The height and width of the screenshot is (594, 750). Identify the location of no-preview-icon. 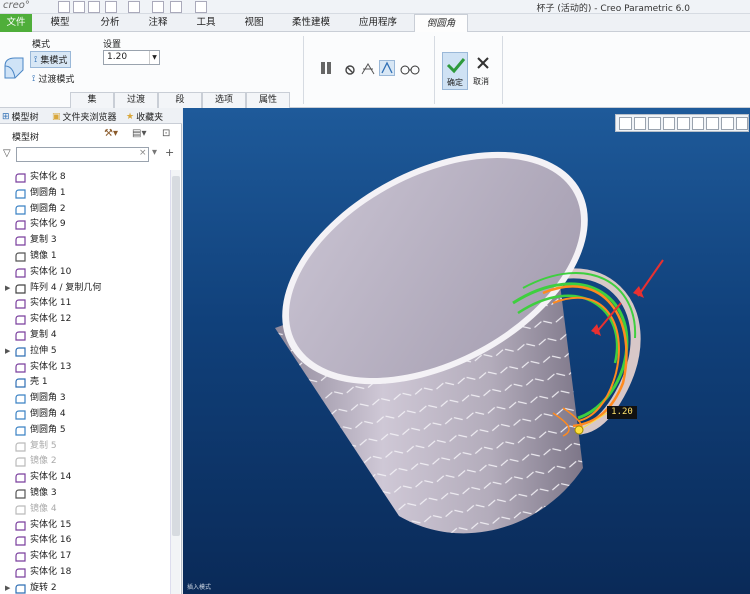
(350, 70).